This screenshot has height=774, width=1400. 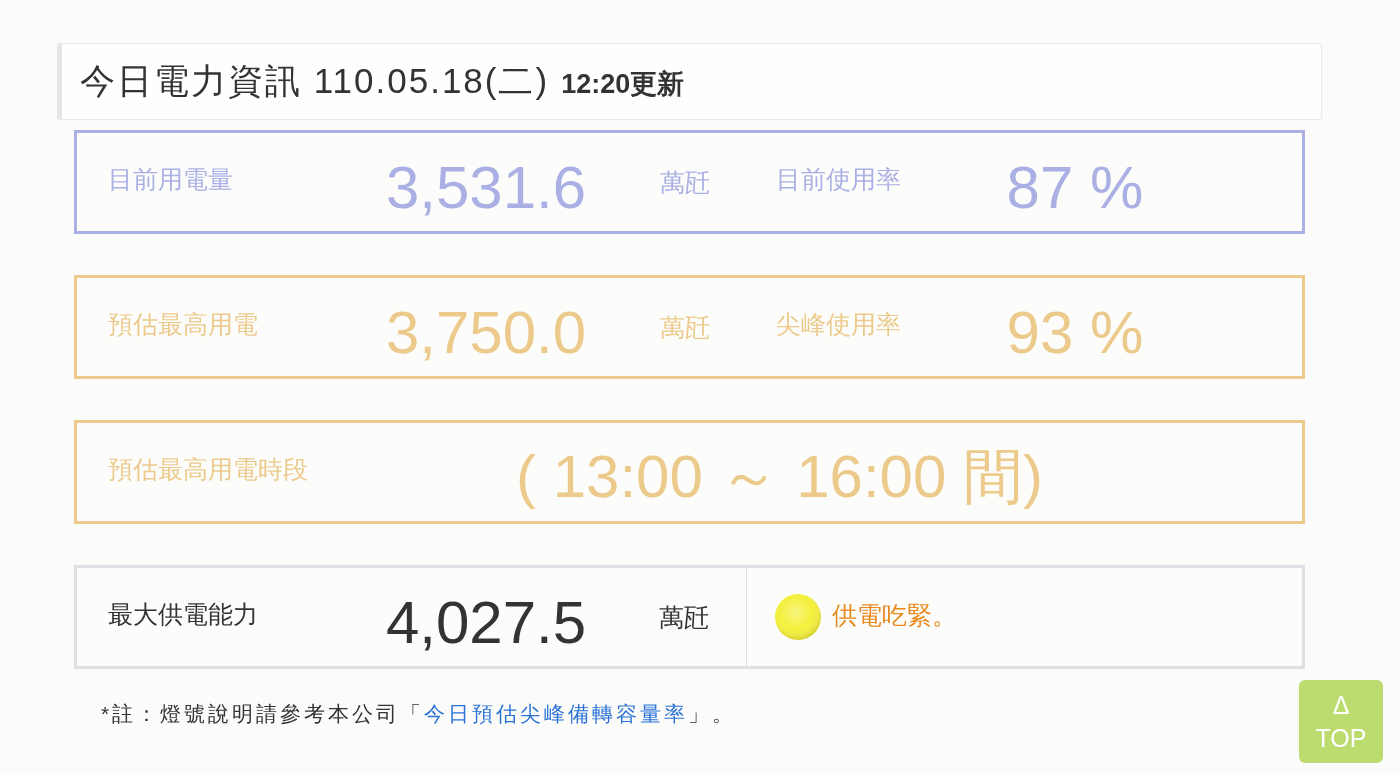 I want to click on period-value: ( 13:00 ～ 16:00 間), so click(x=779, y=476).